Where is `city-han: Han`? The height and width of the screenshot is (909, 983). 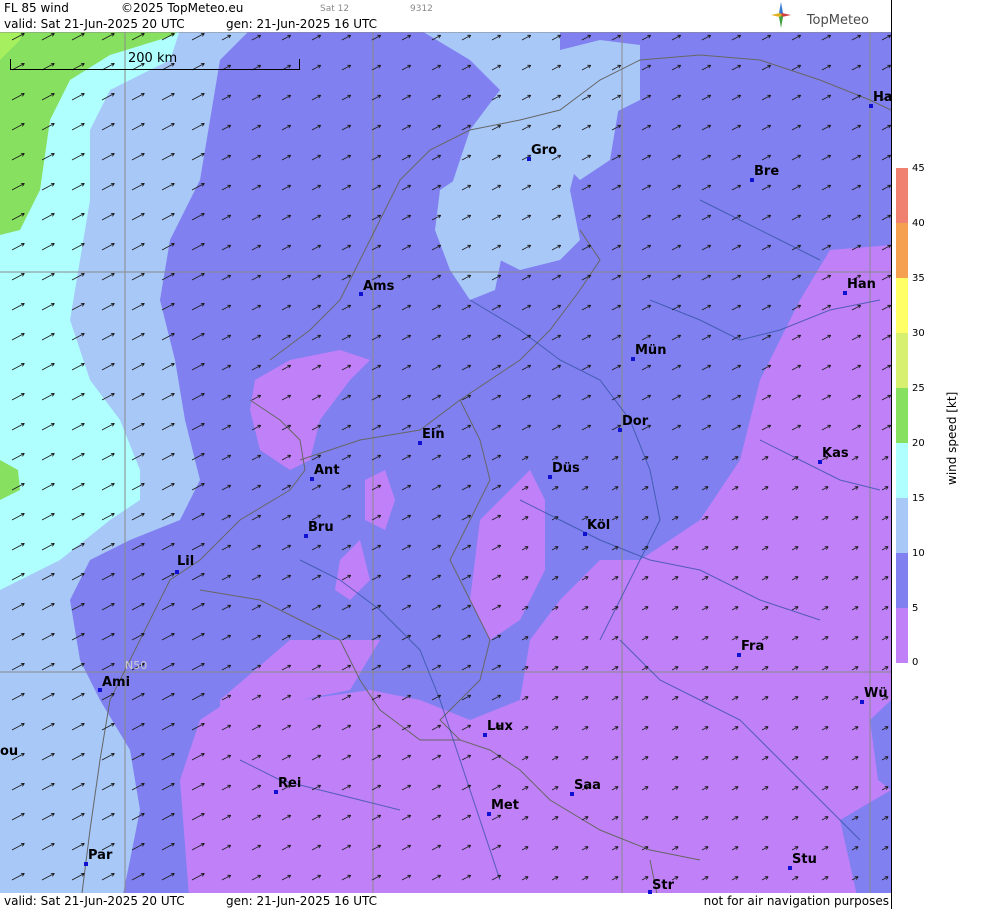
city-han: Han is located at coordinates (859, 286).